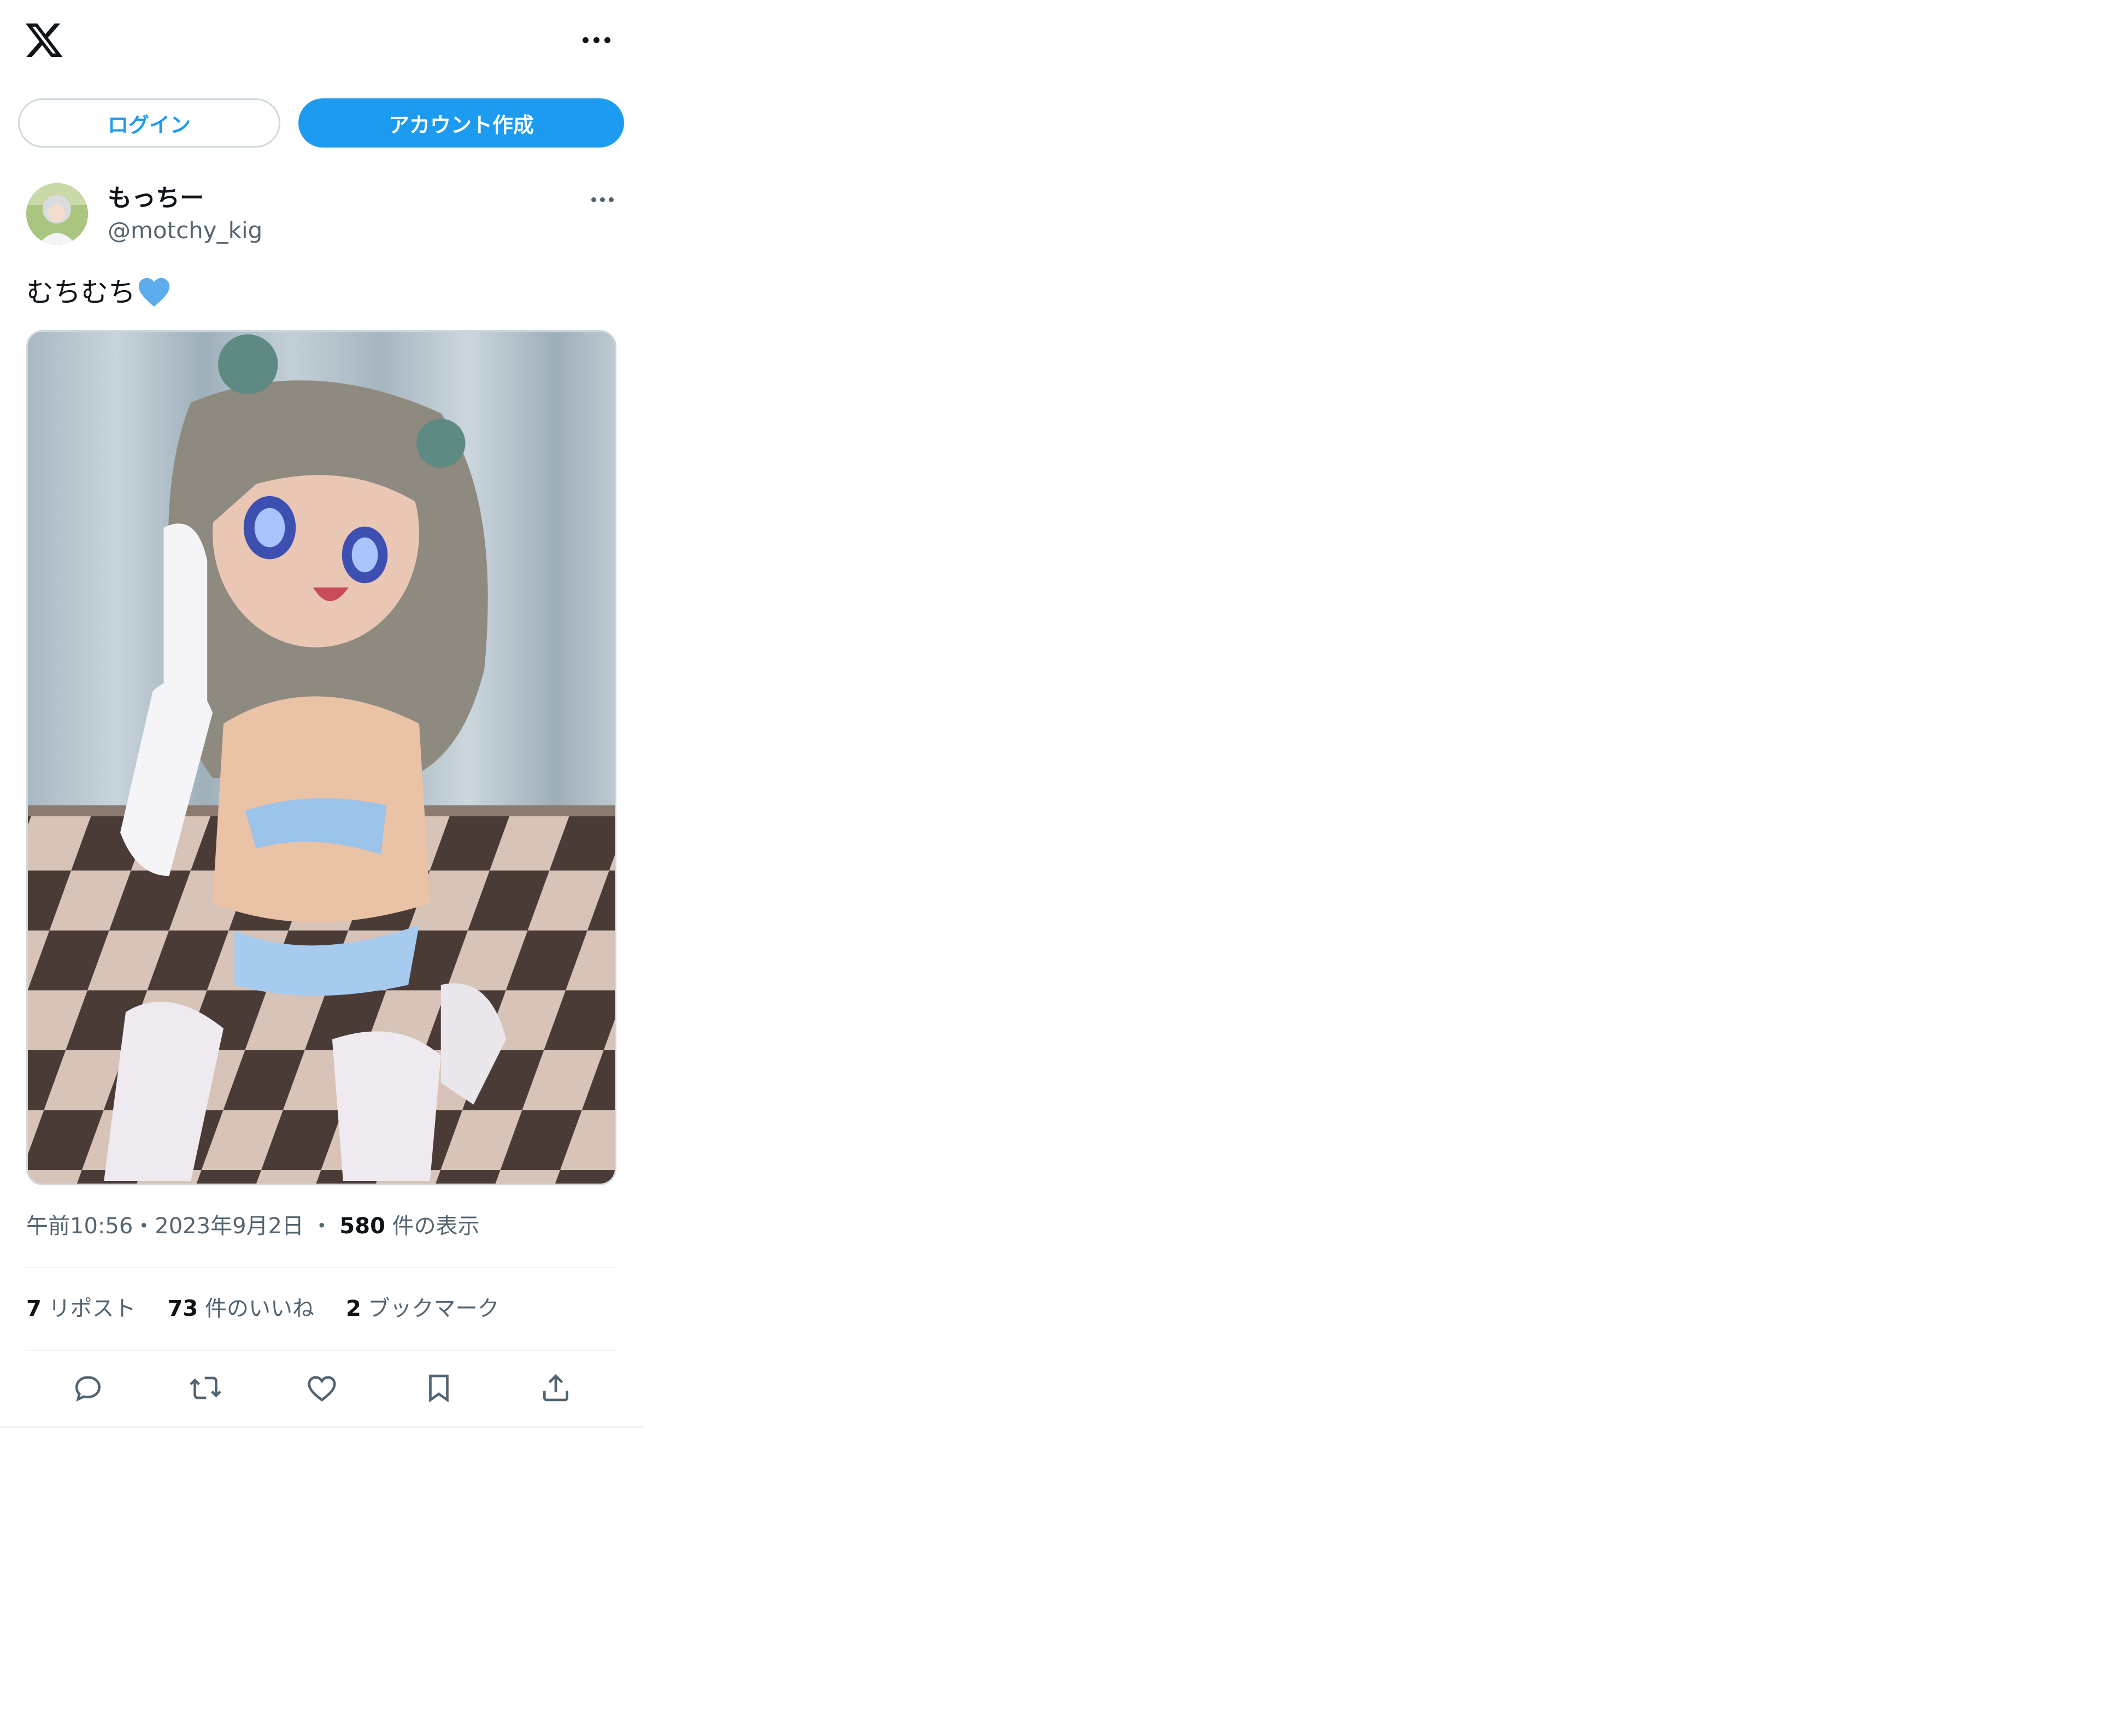  I want to click on post-bottom-border, so click(322, 1427).